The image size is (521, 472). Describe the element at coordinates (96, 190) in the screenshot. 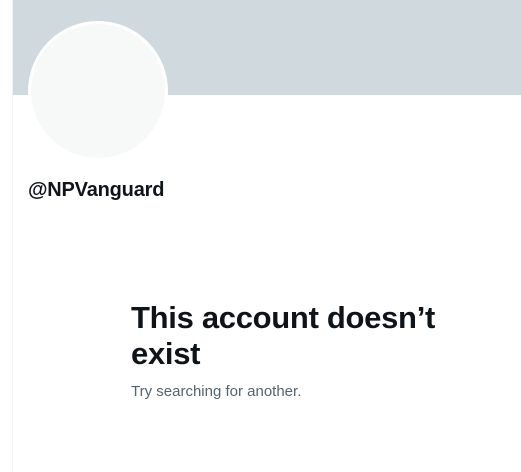

I see `profile-handle: @NPVanguard` at that location.